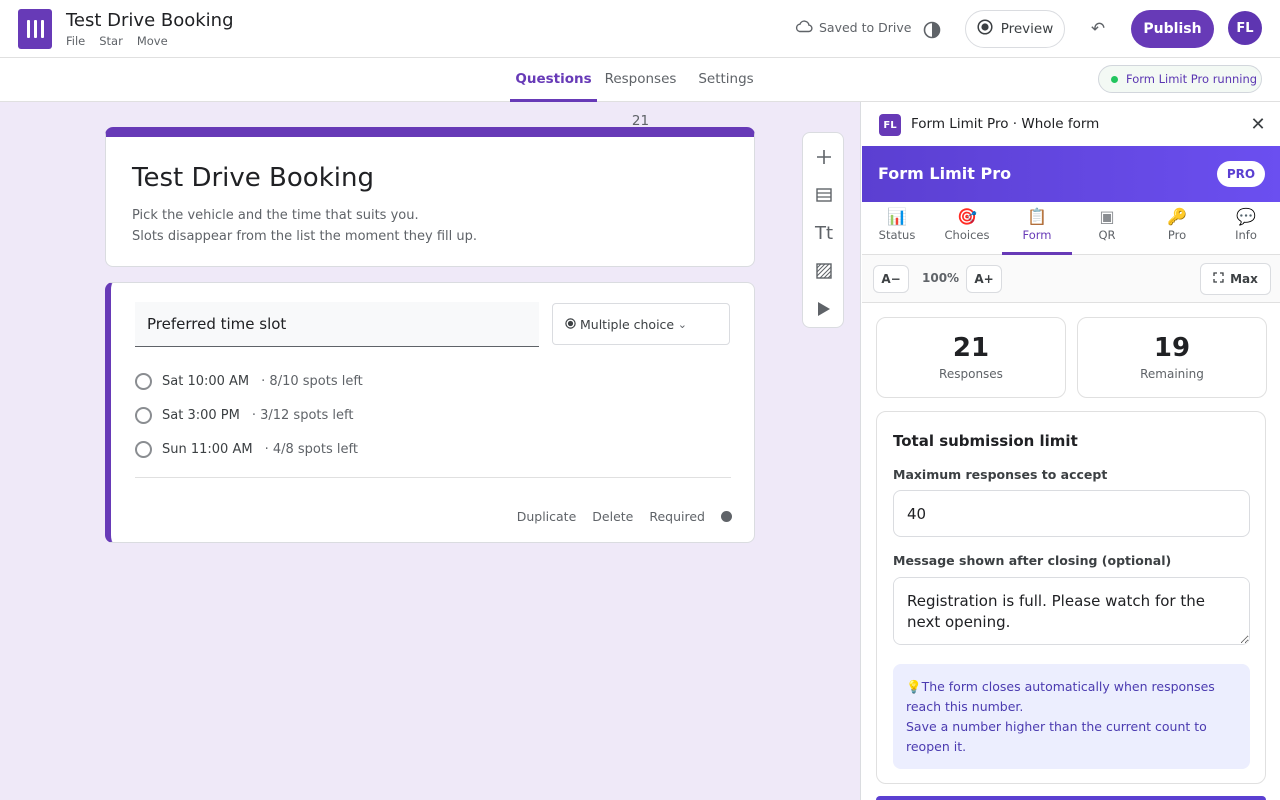 The height and width of the screenshot is (800, 1280). What do you see at coordinates (971, 348) in the screenshot?
I see `responses-count: 21` at bounding box center [971, 348].